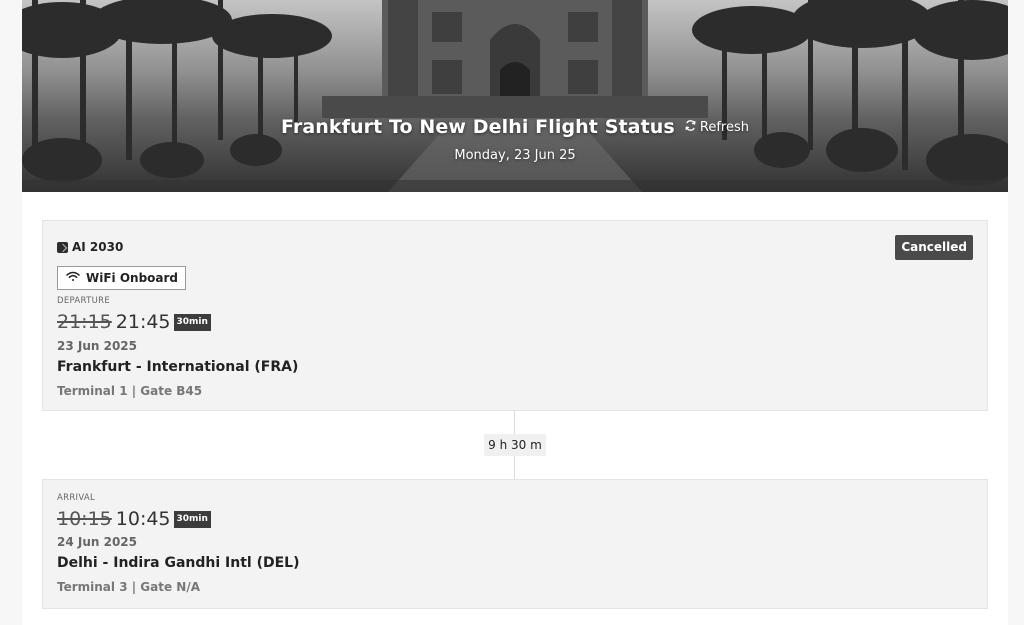  I want to click on page-title: Frankfurt To New Delhi Flight Status, so click(478, 127).